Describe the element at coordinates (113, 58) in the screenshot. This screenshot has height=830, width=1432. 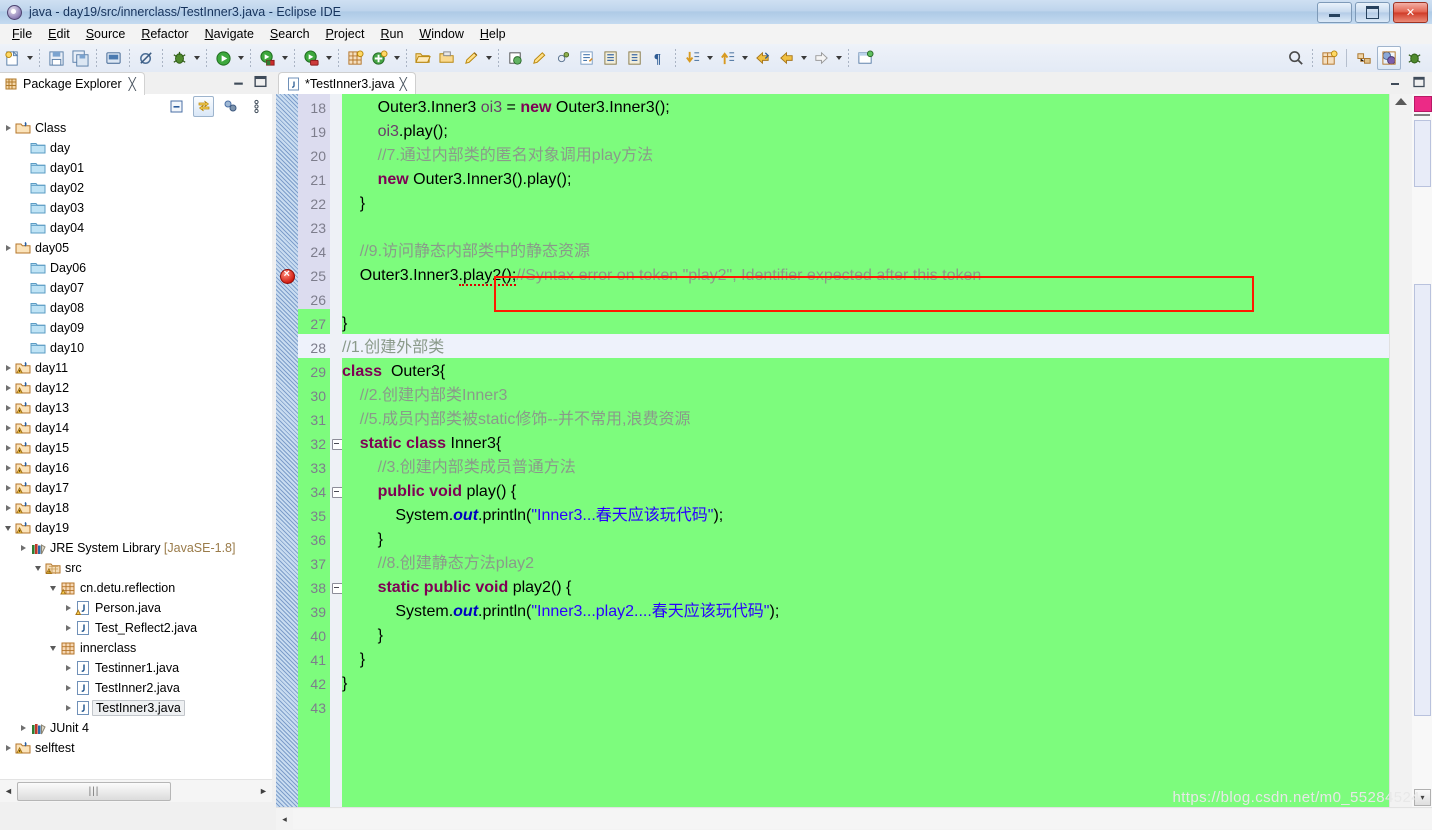
I see `toolbar-console-button` at that location.